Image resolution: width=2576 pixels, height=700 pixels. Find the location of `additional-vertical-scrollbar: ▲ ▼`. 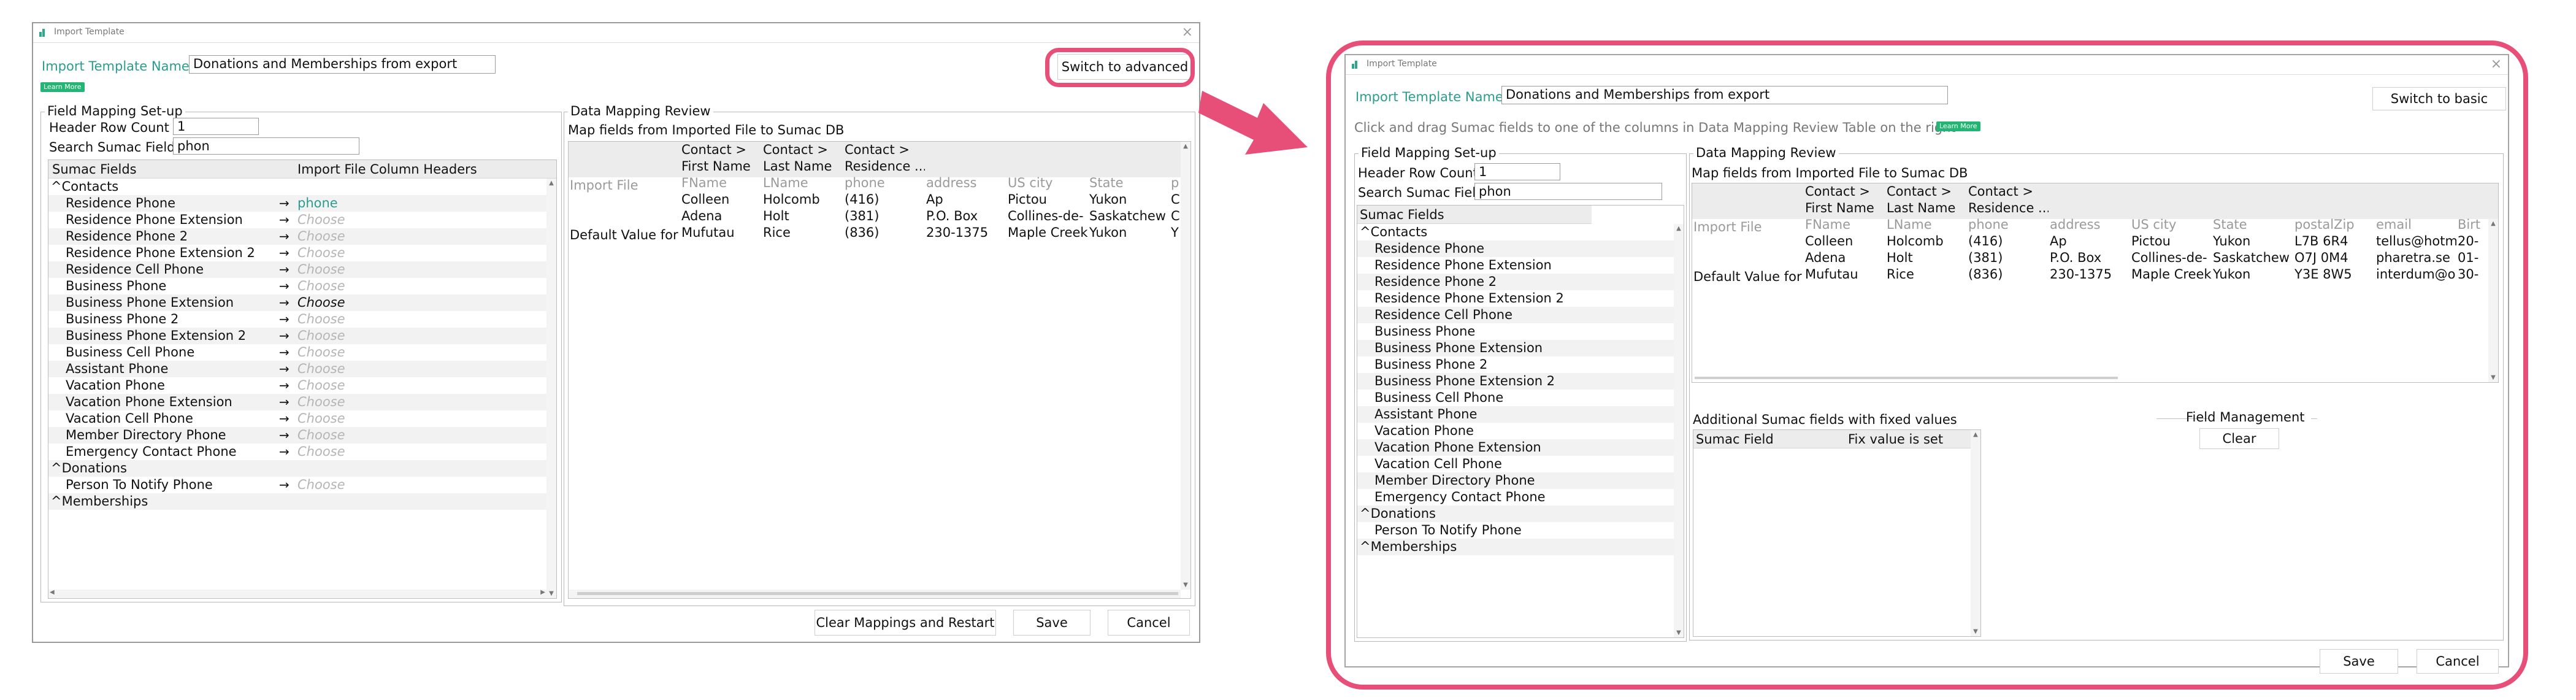

additional-vertical-scrollbar: ▲ ▼ is located at coordinates (1975, 533).